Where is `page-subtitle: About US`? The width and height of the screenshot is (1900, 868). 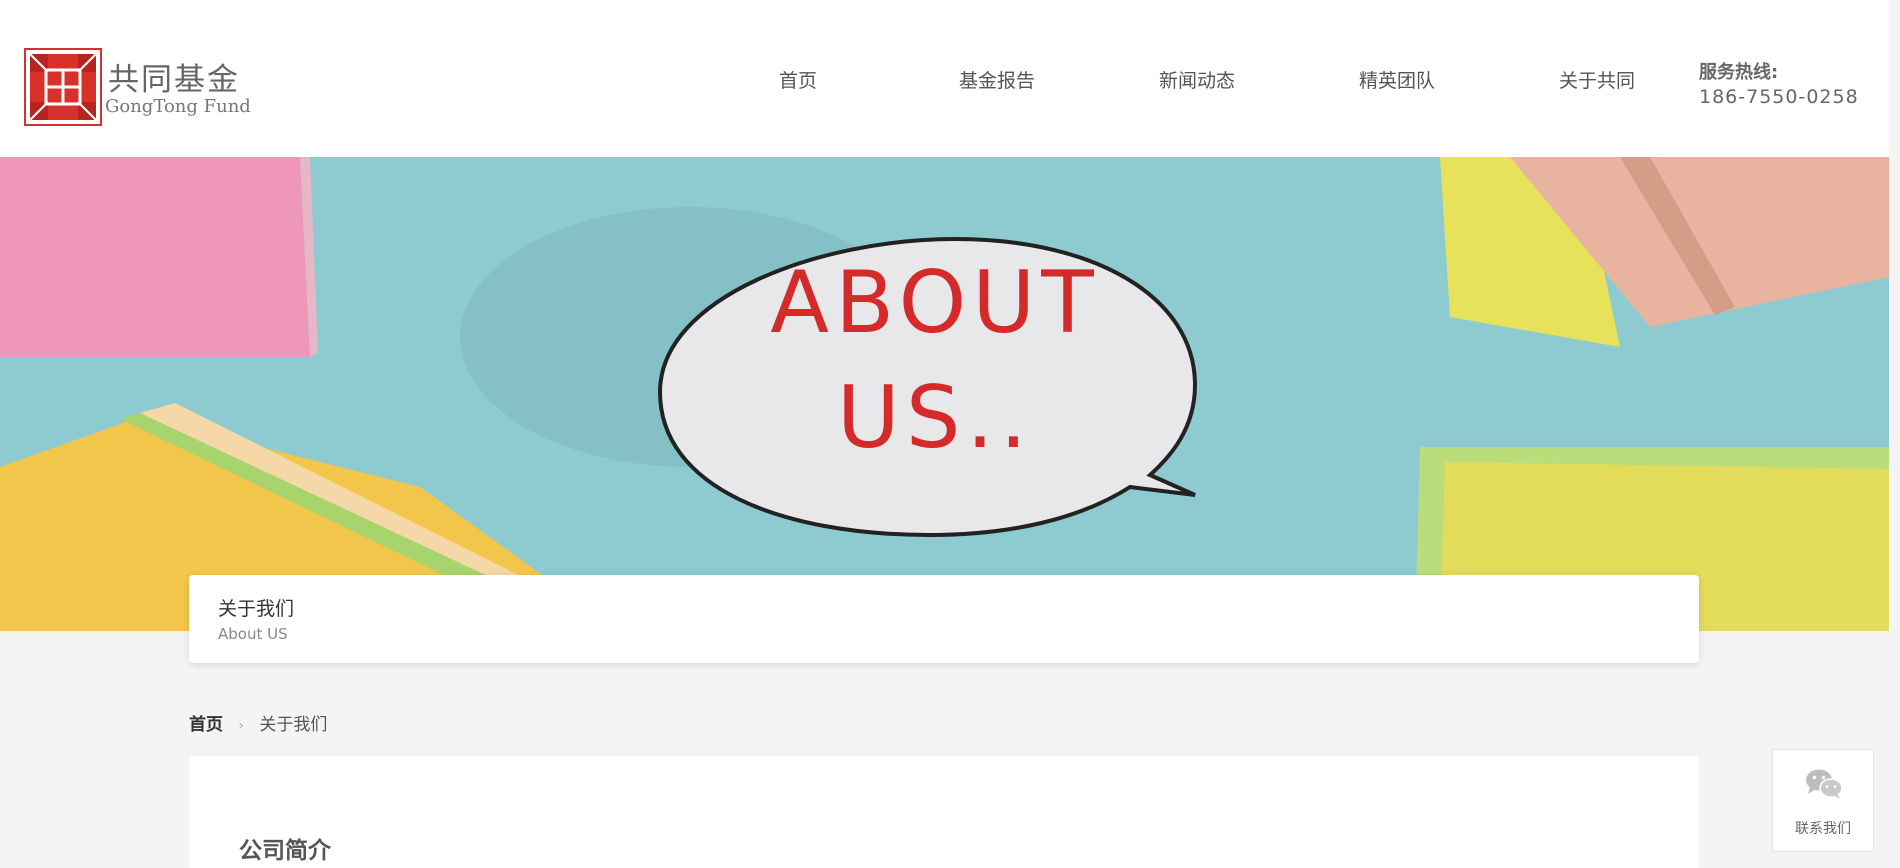
page-subtitle: About US is located at coordinates (253, 634).